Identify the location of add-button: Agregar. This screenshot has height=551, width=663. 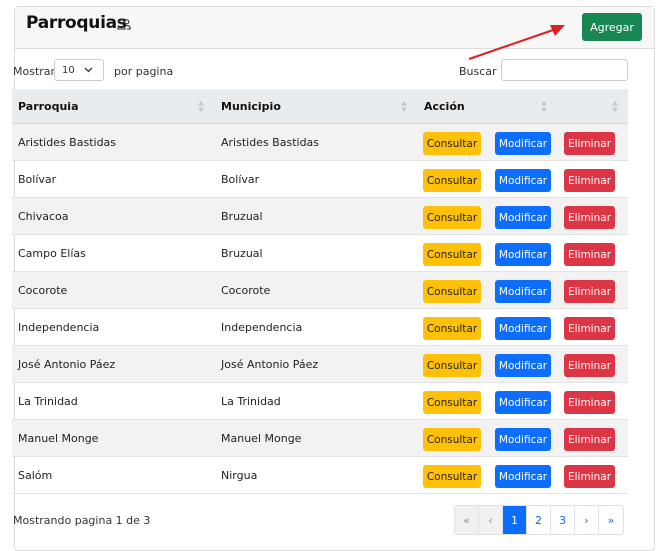
(612, 27).